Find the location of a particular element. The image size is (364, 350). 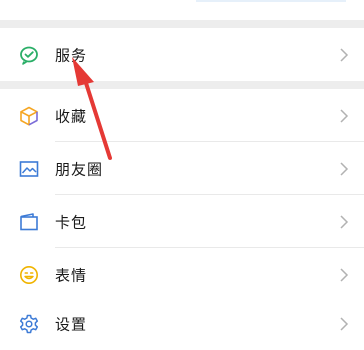

wechat-pay-check-icon is located at coordinates (29, 55).